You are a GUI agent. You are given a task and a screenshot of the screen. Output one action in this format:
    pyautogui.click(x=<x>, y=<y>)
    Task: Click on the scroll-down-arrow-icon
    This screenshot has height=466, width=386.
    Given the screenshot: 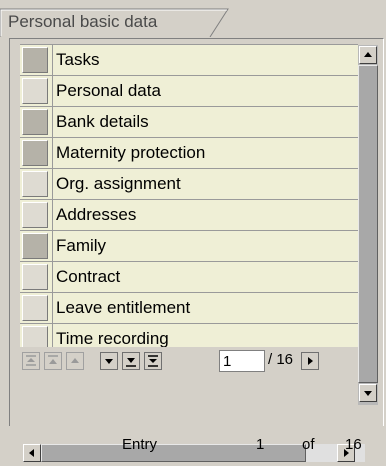 What is the action you would take?
    pyautogui.click(x=368, y=393)
    